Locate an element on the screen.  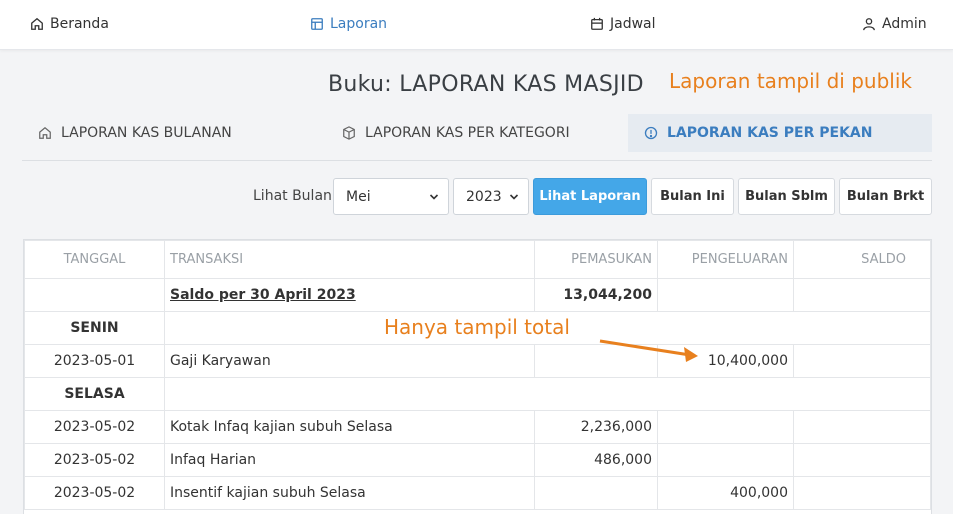
user-icon is located at coordinates (869, 24).